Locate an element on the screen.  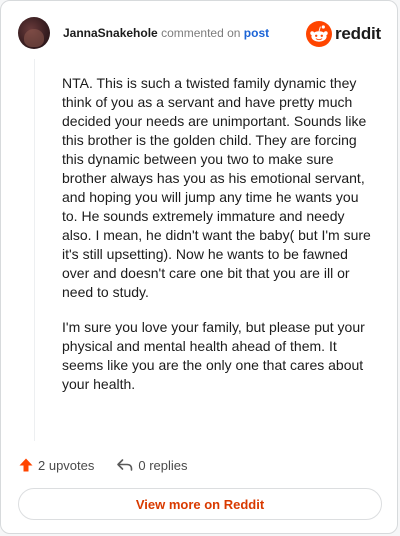
comment-meta: JannaSnakehole commented on post is located at coordinates (166, 33).